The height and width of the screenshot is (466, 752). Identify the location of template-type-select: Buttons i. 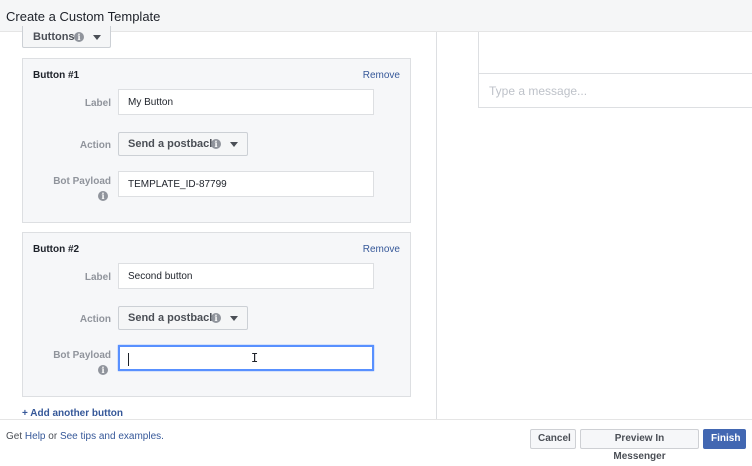
(66, 37).